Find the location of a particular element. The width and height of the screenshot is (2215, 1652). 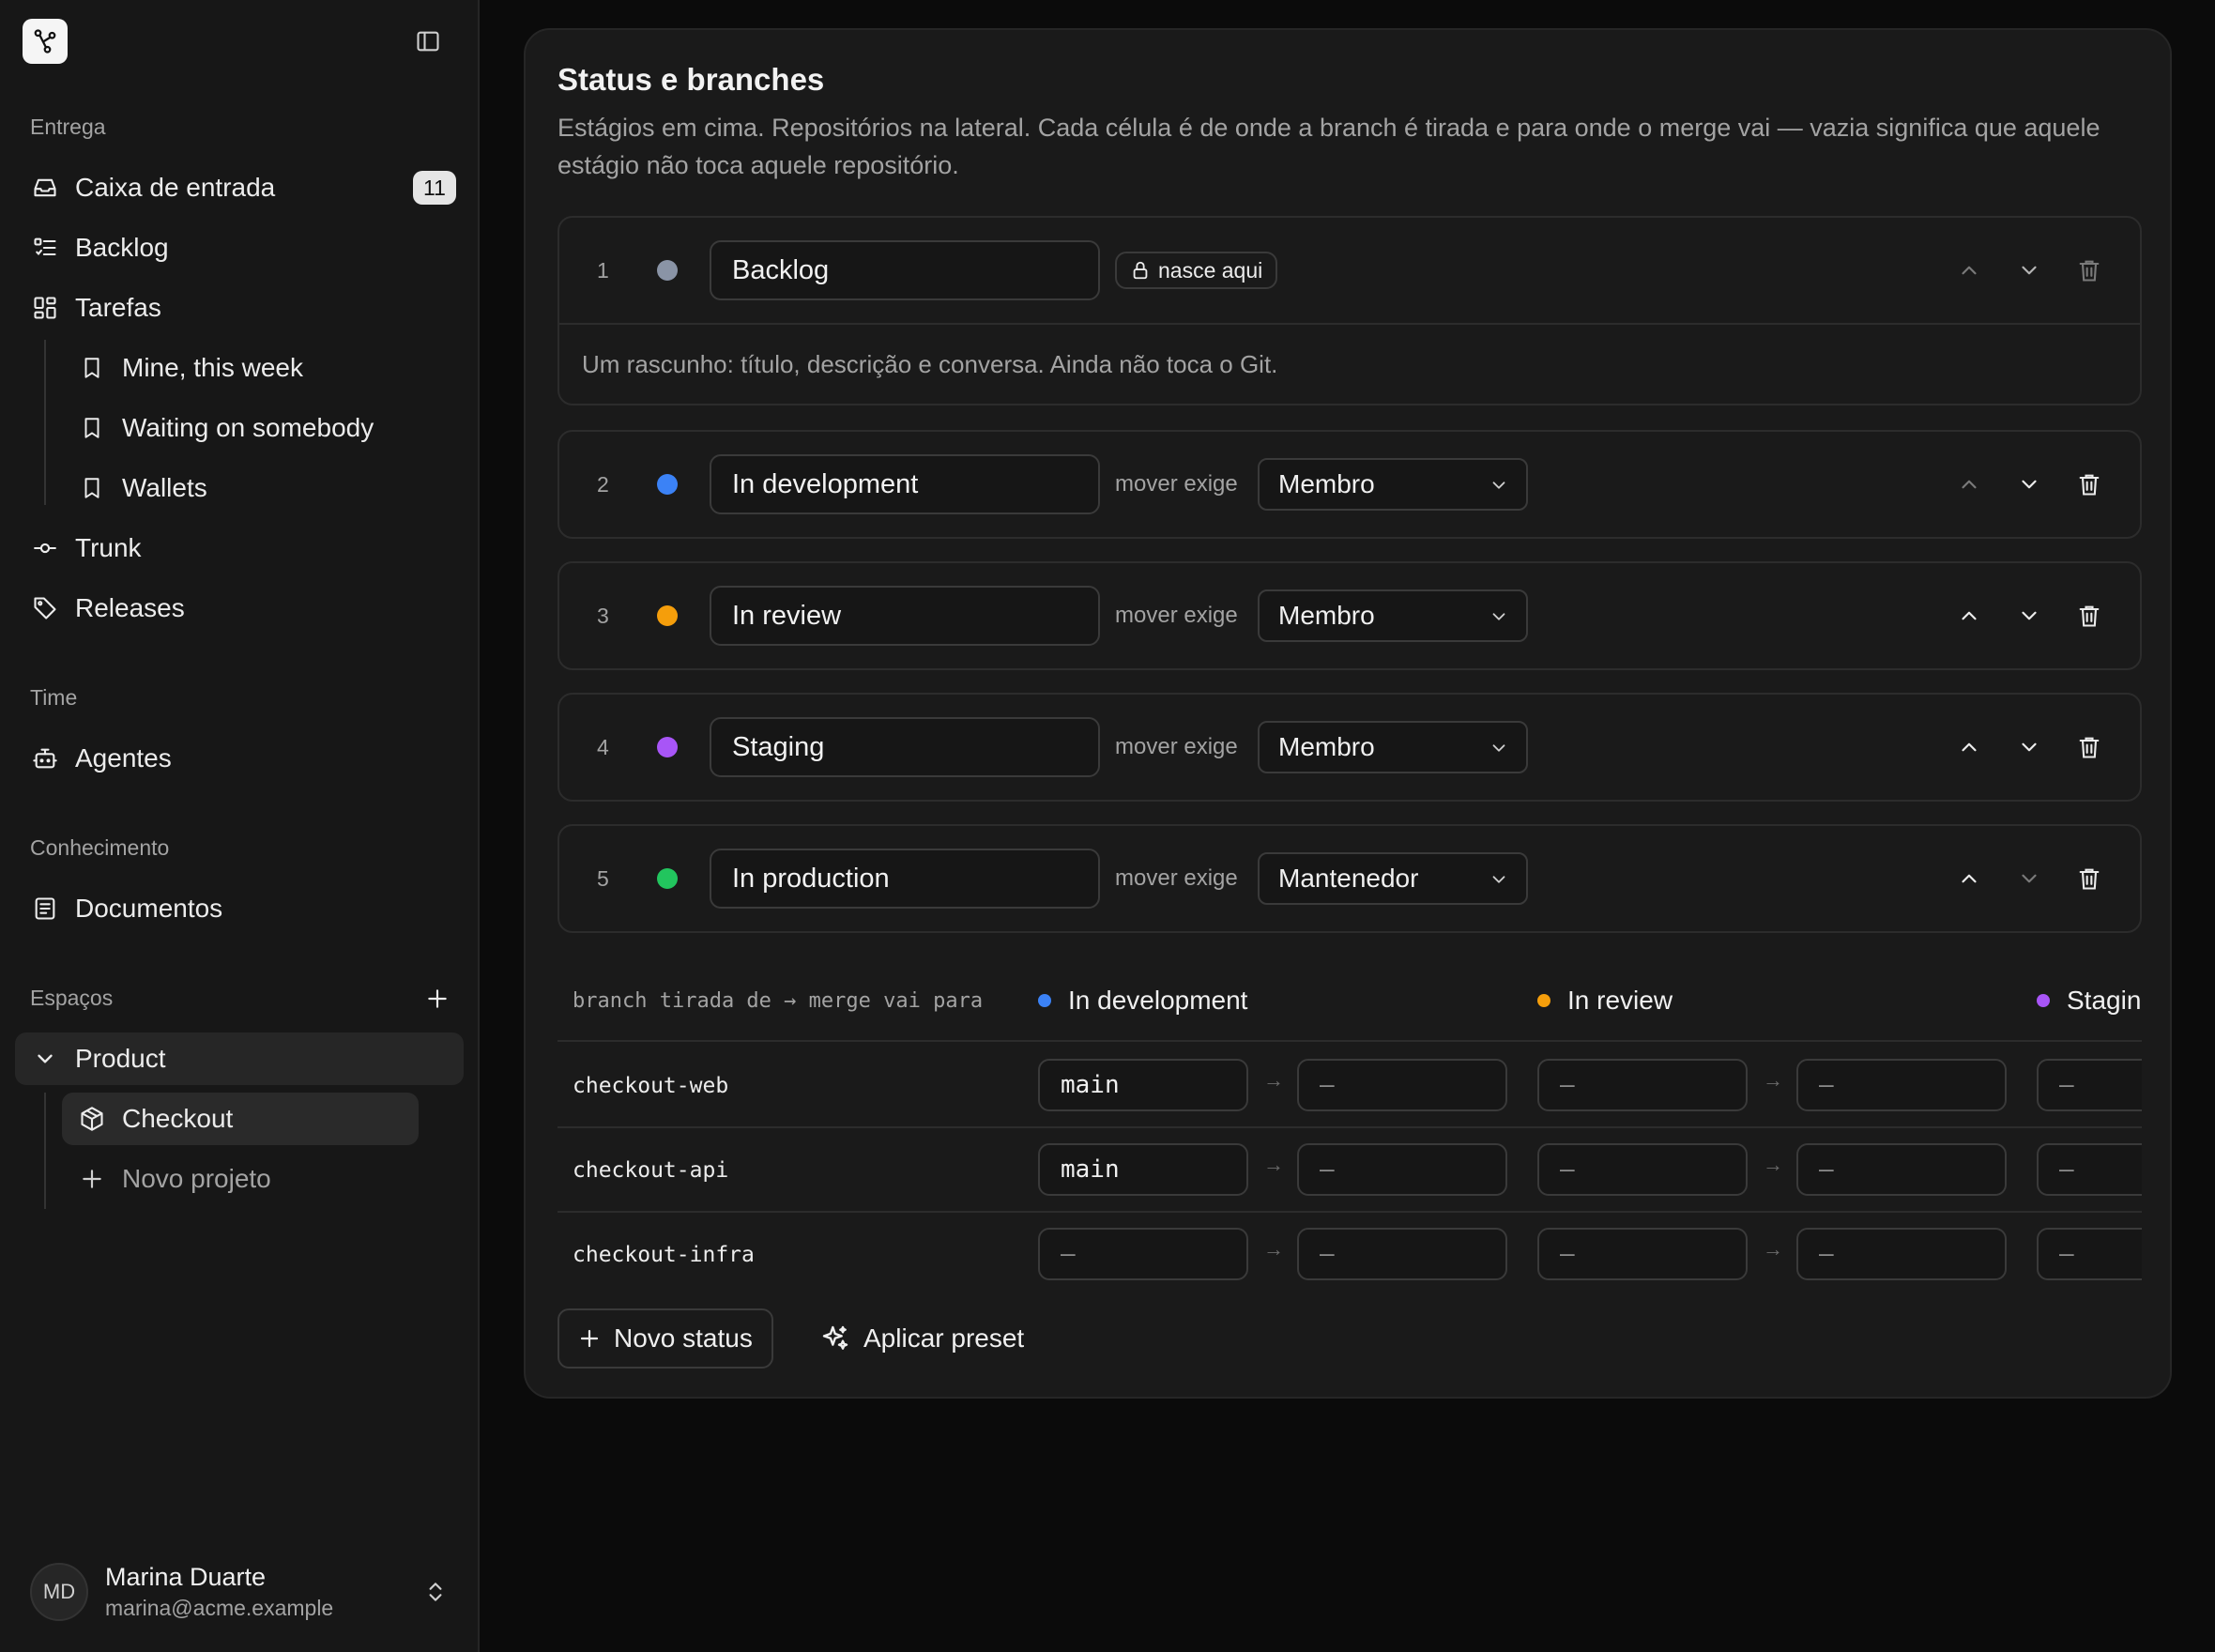

sidebar-item-trunk: Trunk is located at coordinates (239, 548).